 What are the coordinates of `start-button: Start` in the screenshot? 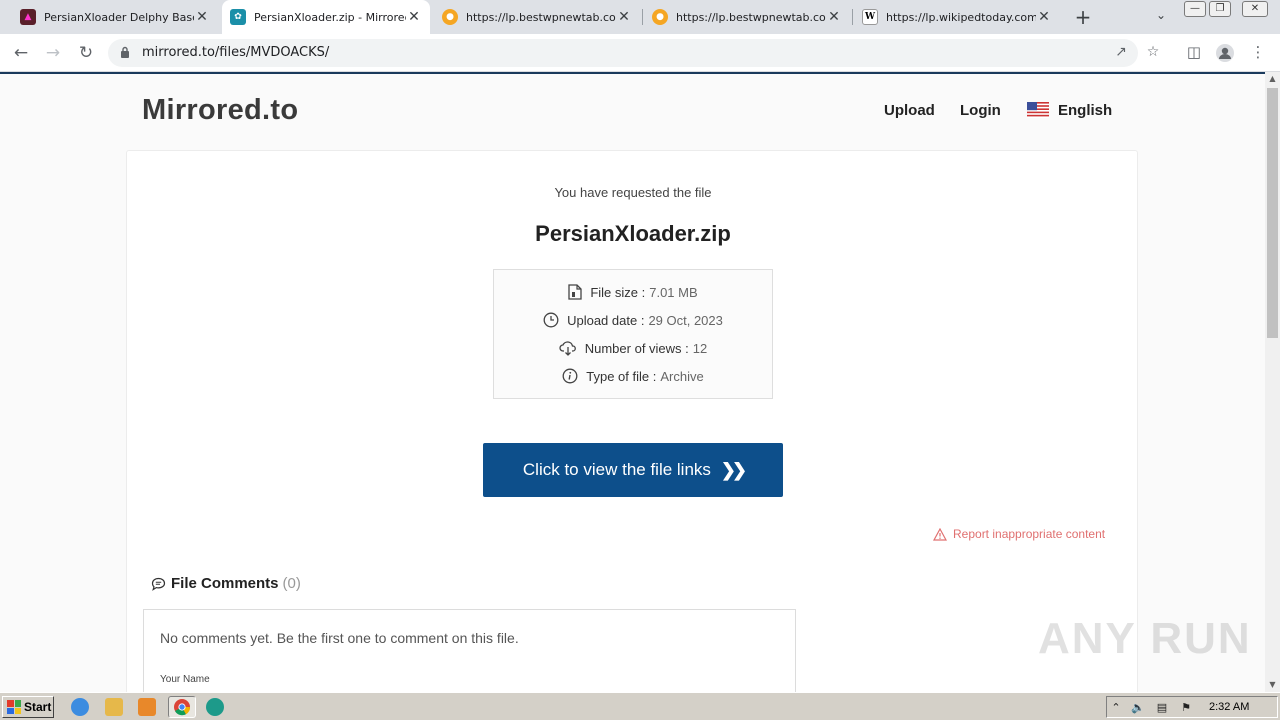 It's located at (28, 707).